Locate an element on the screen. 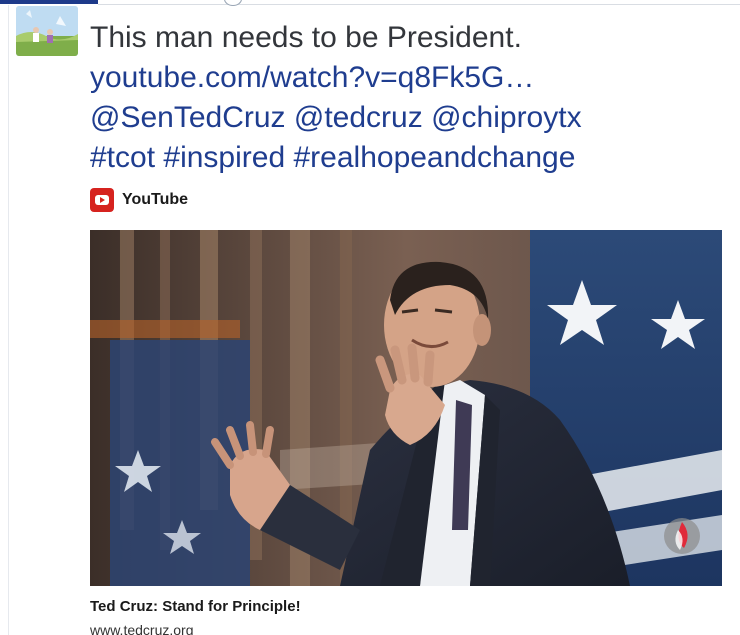 This screenshot has width=740, height=635. card-source: YouTube is located at coordinates (139, 200).